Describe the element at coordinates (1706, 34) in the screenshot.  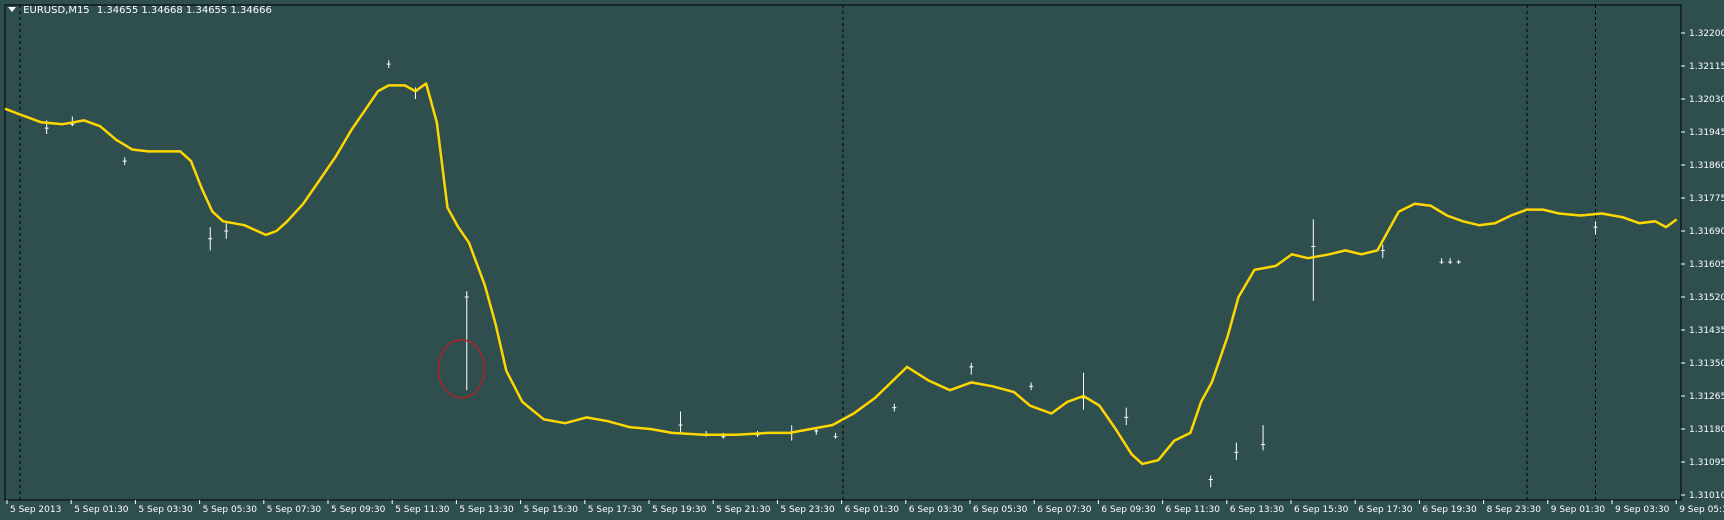
I see `y-tick-label: 1.32200` at that location.